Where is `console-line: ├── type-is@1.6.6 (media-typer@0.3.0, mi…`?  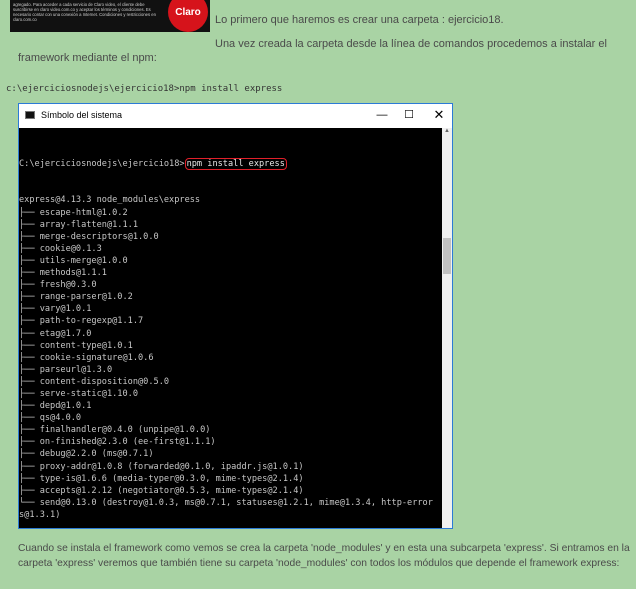 console-line: ├── type-is@1.6.6 (media-typer@0.3.0, mi… is located at coordinates (161, 478).